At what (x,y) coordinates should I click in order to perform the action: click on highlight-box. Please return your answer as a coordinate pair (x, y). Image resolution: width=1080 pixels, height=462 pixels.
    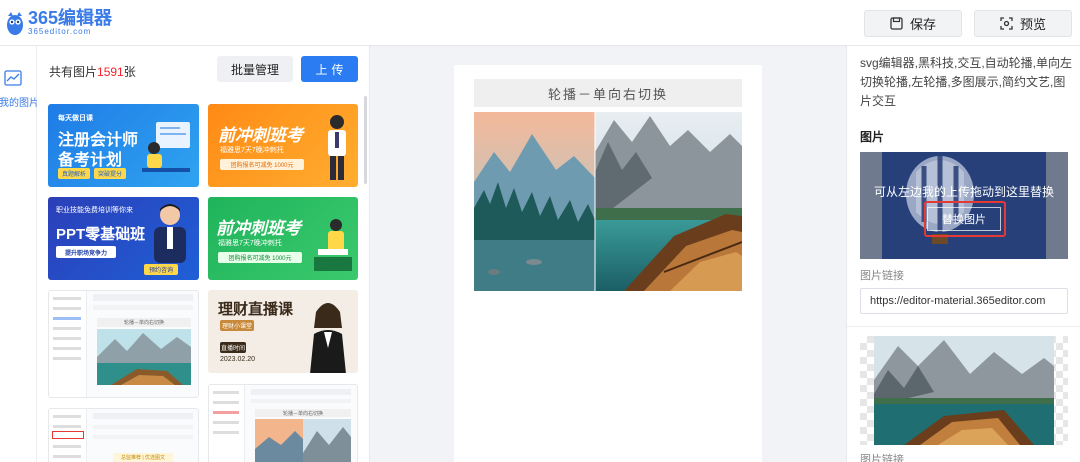
    Looking at the image, I should click on (965, 219).